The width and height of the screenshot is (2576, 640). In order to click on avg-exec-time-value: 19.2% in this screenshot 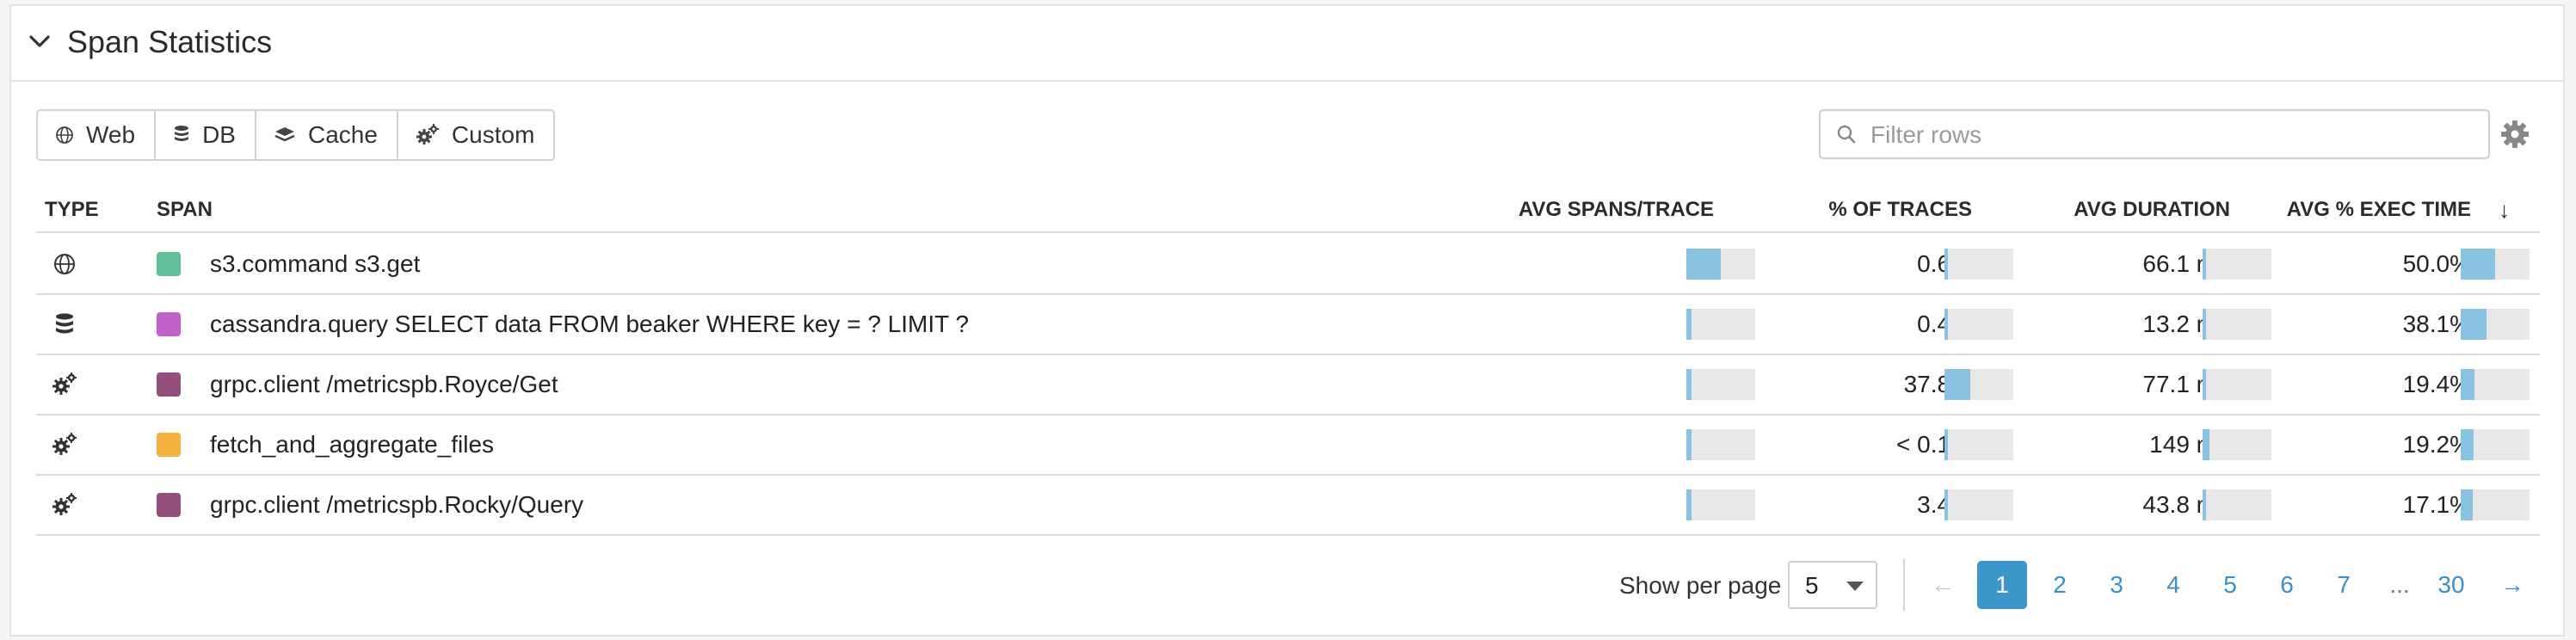, I will do `click(2436, 445)`.